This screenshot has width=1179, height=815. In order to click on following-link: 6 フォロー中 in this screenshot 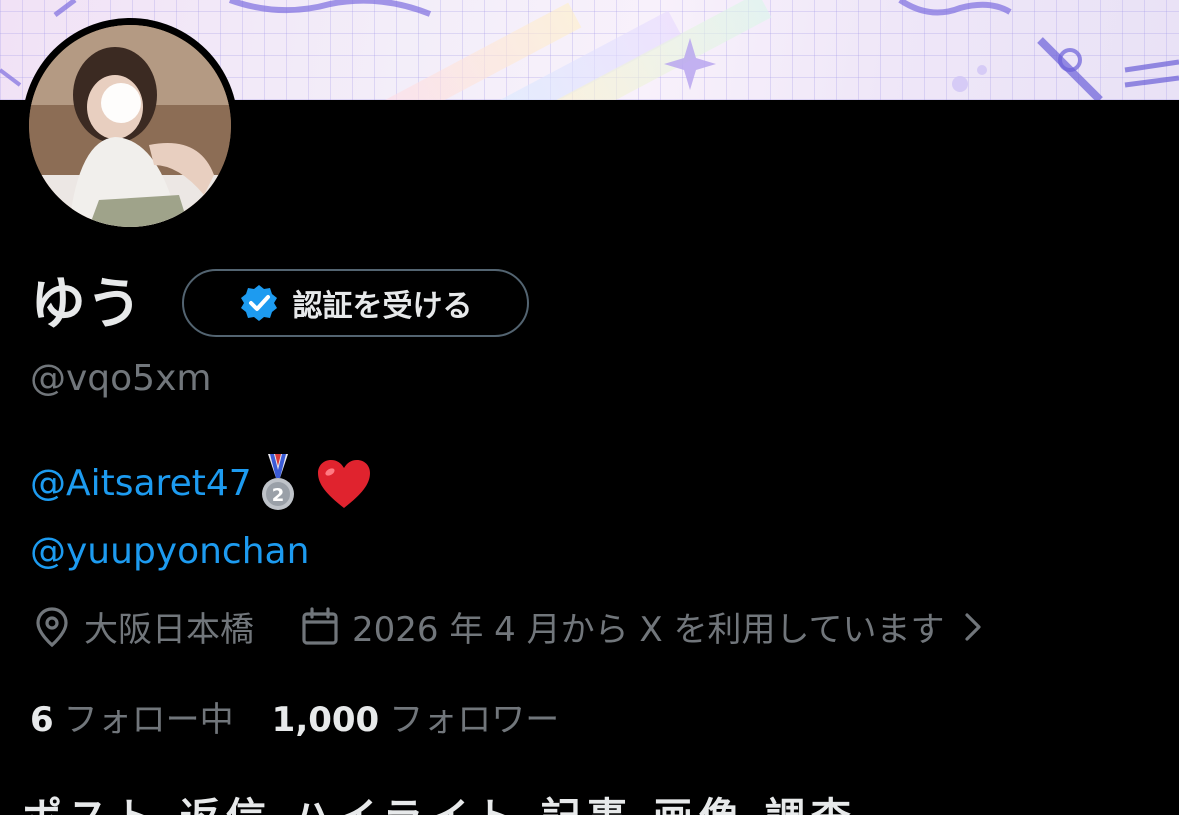, I will do `click(132, 716)`.